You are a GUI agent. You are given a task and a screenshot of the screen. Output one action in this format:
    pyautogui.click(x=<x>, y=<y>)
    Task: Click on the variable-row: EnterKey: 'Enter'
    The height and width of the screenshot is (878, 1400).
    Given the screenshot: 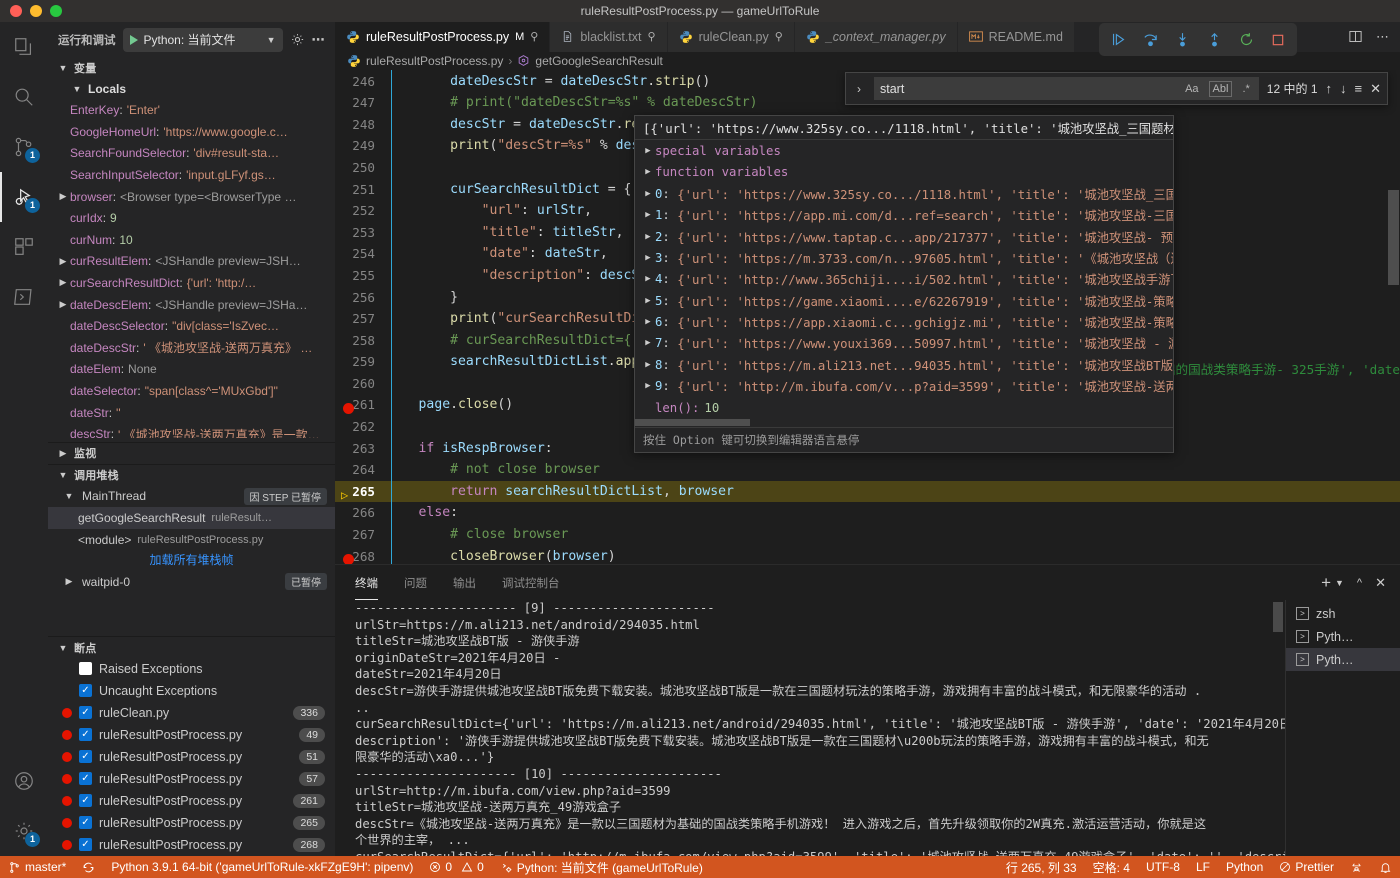 What is the action you would take?
    pyautogui.click(x=191, y=110)
    